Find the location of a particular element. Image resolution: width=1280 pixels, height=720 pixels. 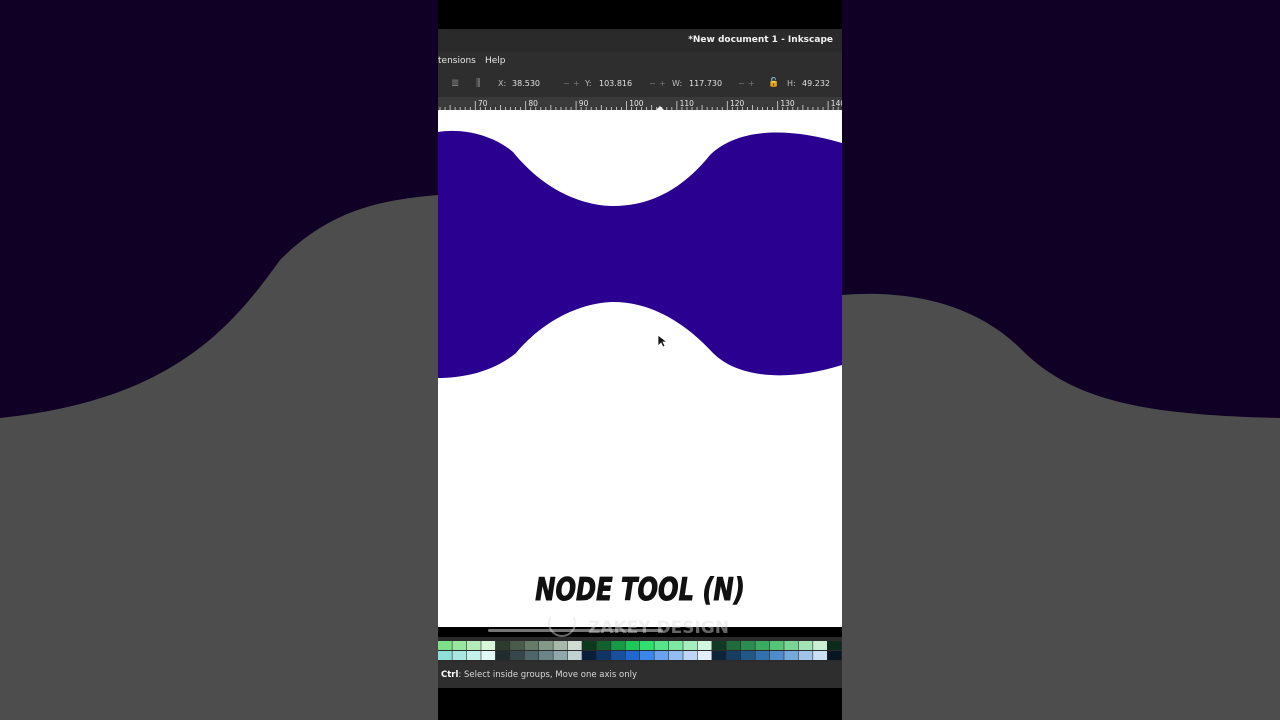

title-bar: *New document 1 - Inkscape is located at coordinates (640, 40).